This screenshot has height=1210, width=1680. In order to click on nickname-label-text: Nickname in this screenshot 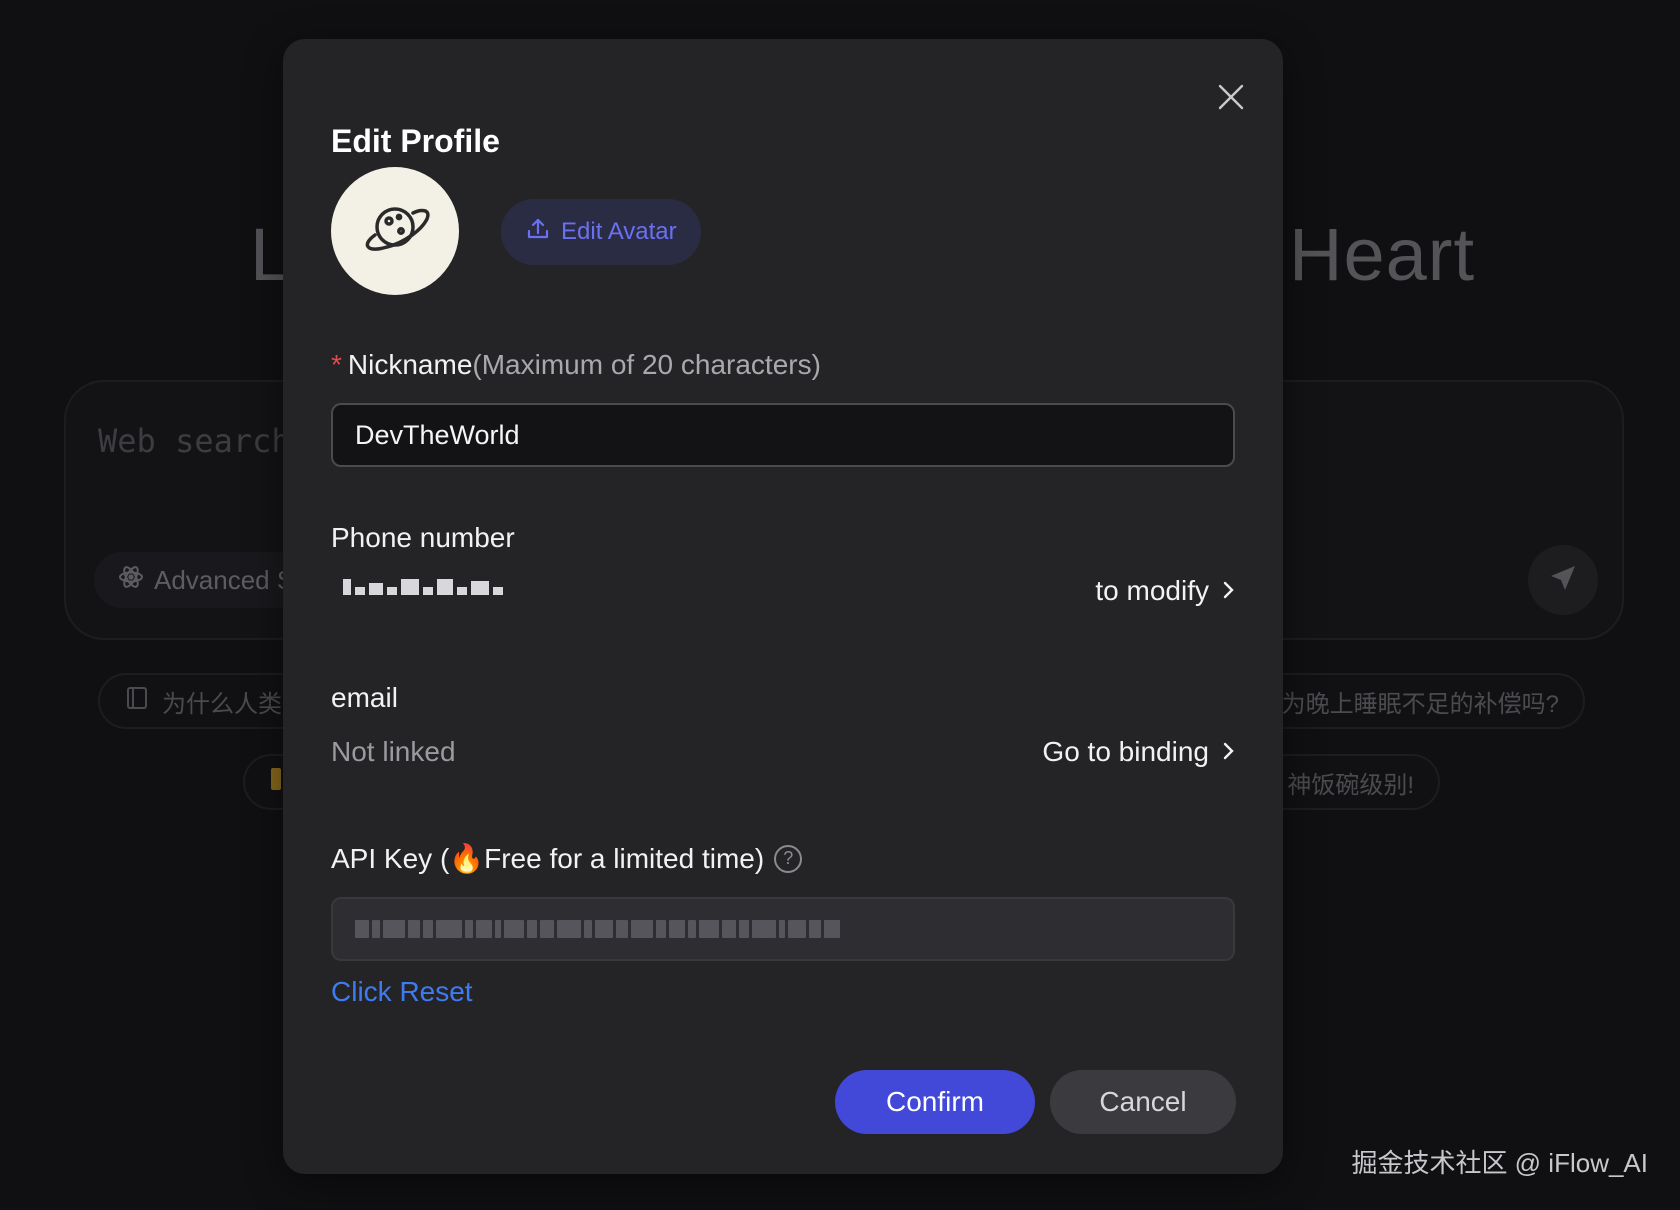, I will do `click(410, 364)`.